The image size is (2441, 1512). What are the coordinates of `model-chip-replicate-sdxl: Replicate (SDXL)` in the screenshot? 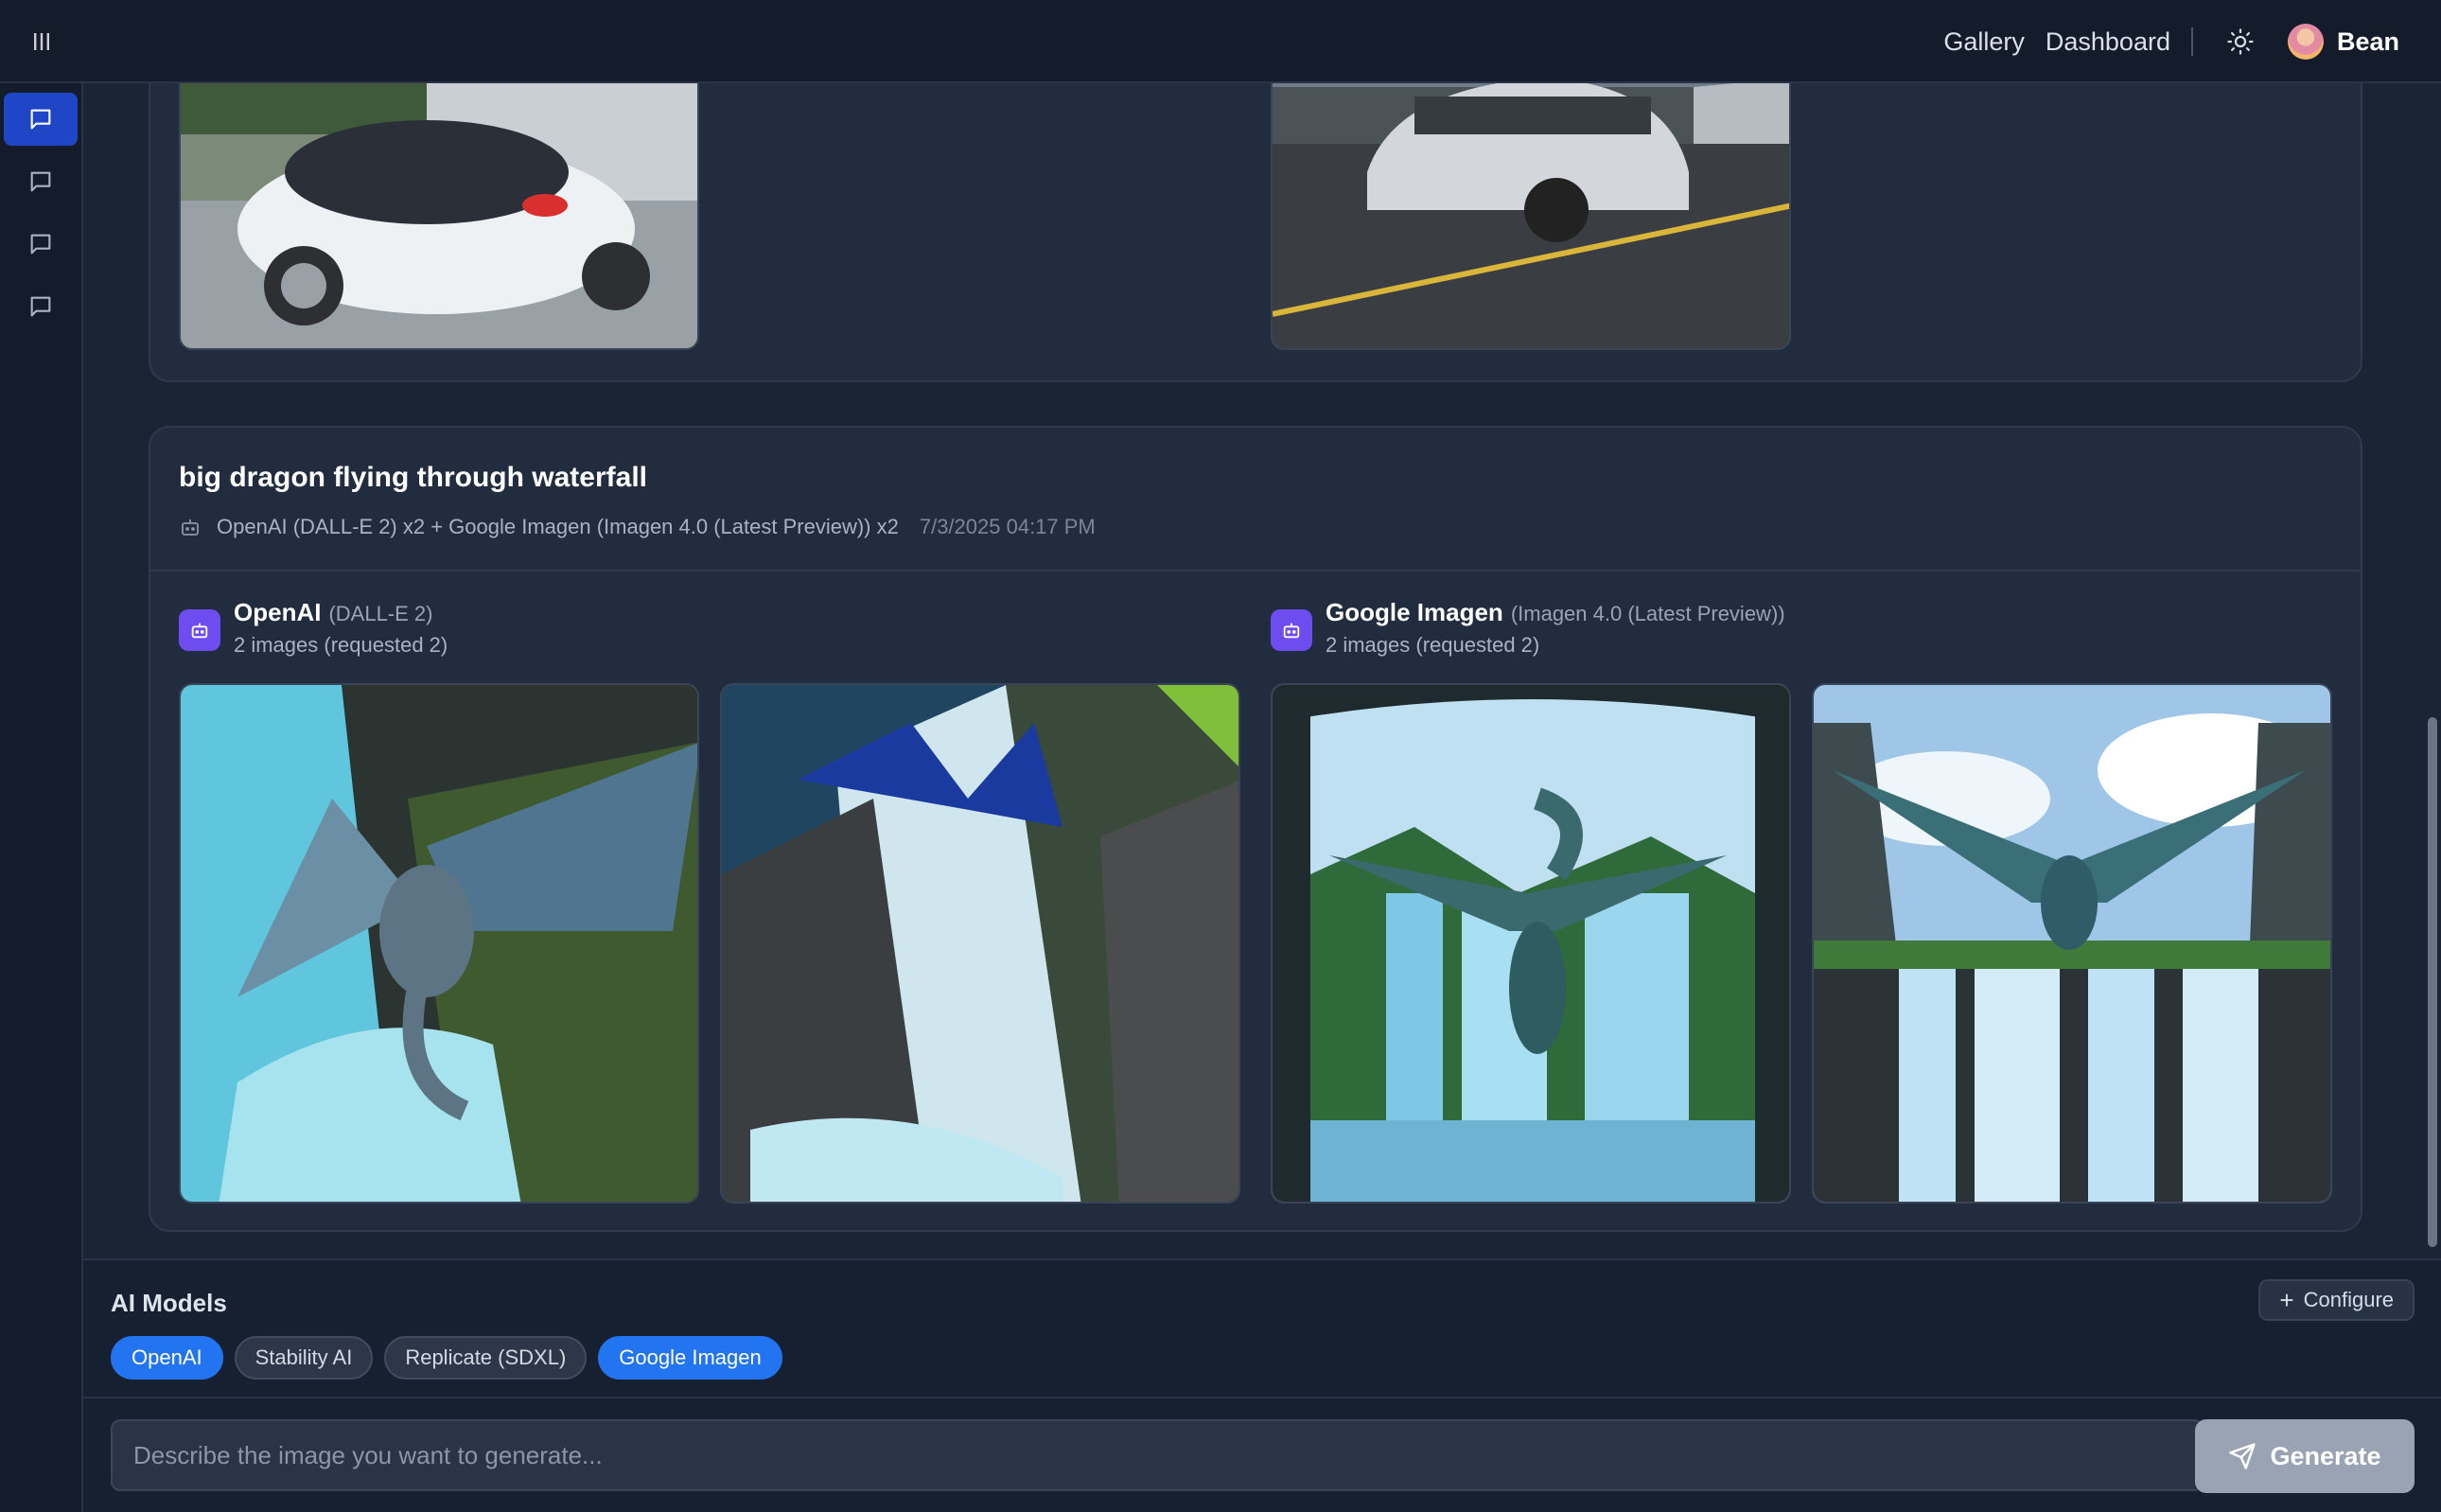 It's located at (486, 1358).